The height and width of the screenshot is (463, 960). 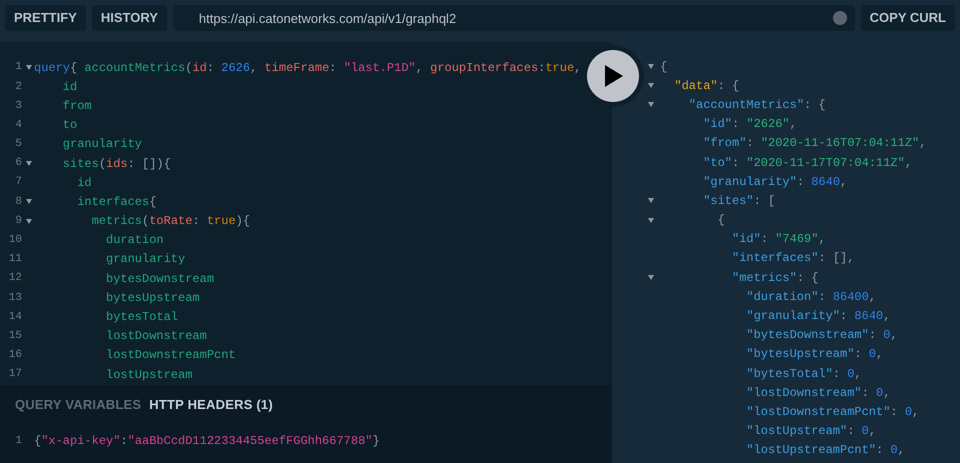 What do you see at coordinates (757, 105) in the screenshot?
I see `json-line: "accountMetrics": {` at bounding box center [757, 105].